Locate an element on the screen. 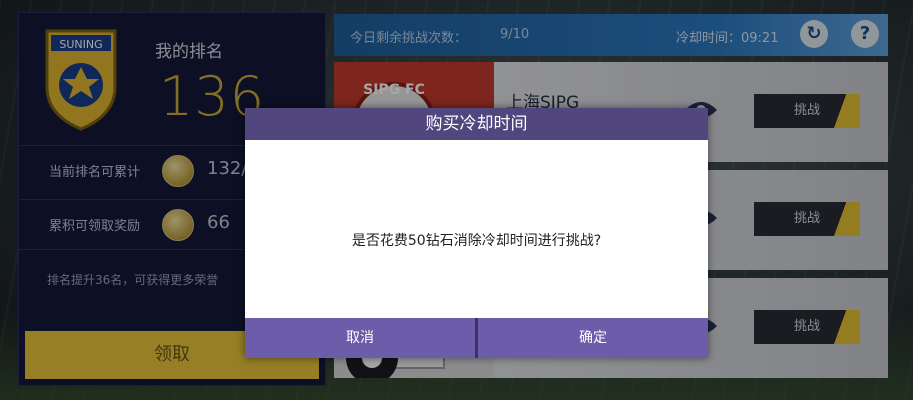 The height and width of the screenshot is (400, 913). dialog-message: 是否花费50钻石消除冷却时间进行挑战? is located at coordinates (476, 241).